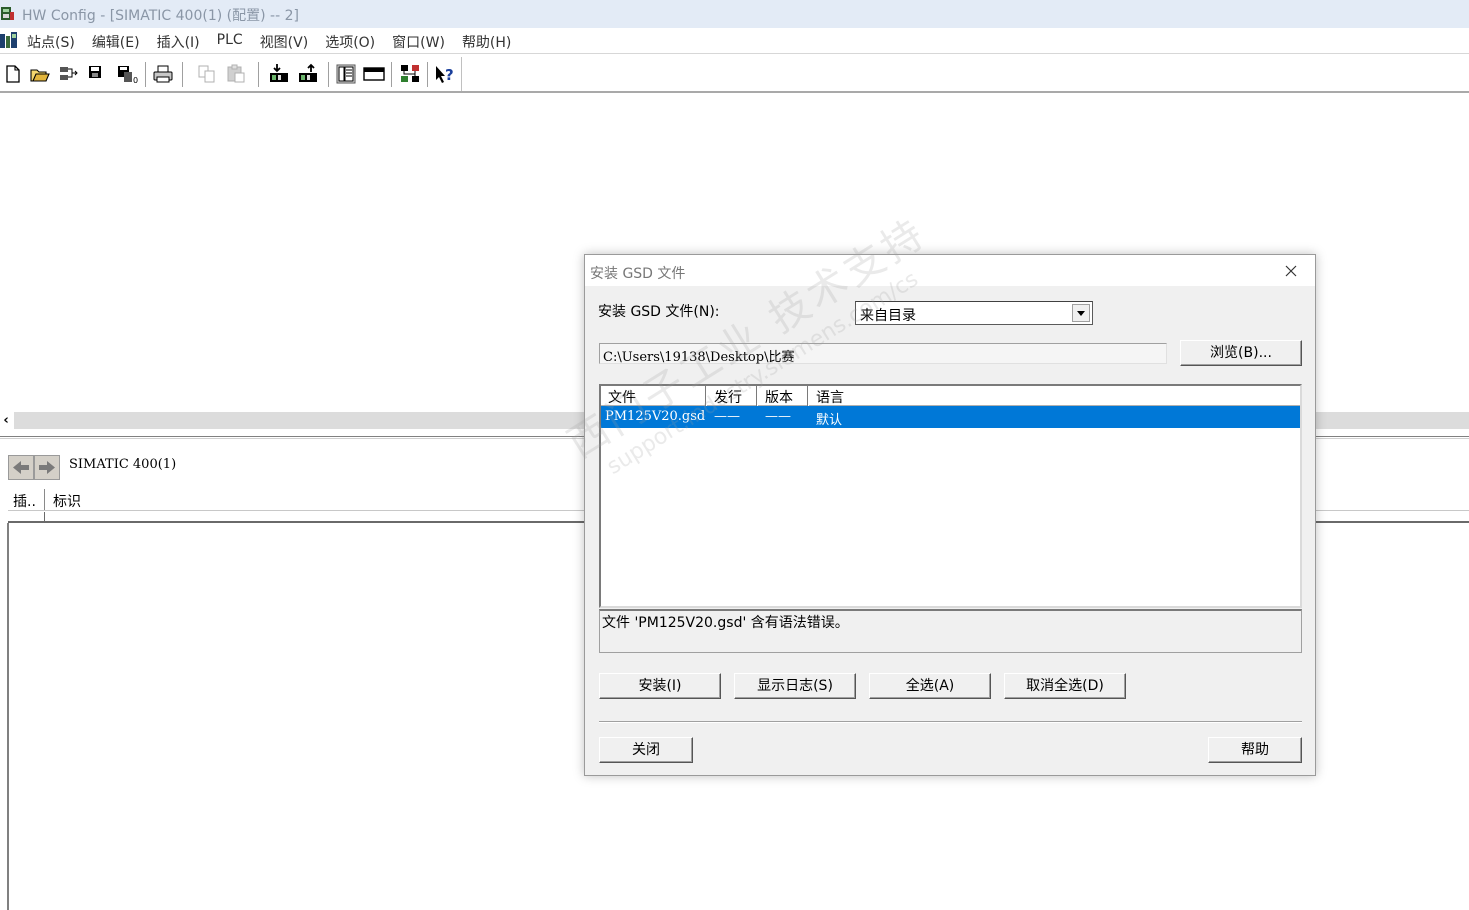  What do you see at coordinates (230, 42) in the screenshot?
I see `menu-plc: PLC` at bounding box center [230, 42].